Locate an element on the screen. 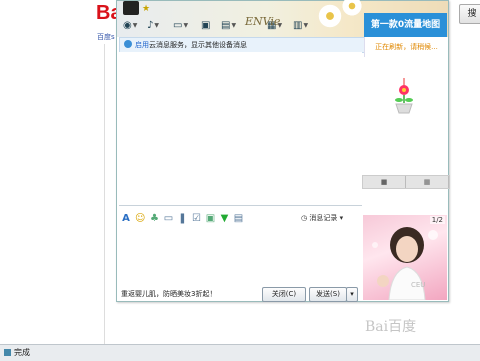  monitor-icon: ▣ is located at coordinates (206, 25).